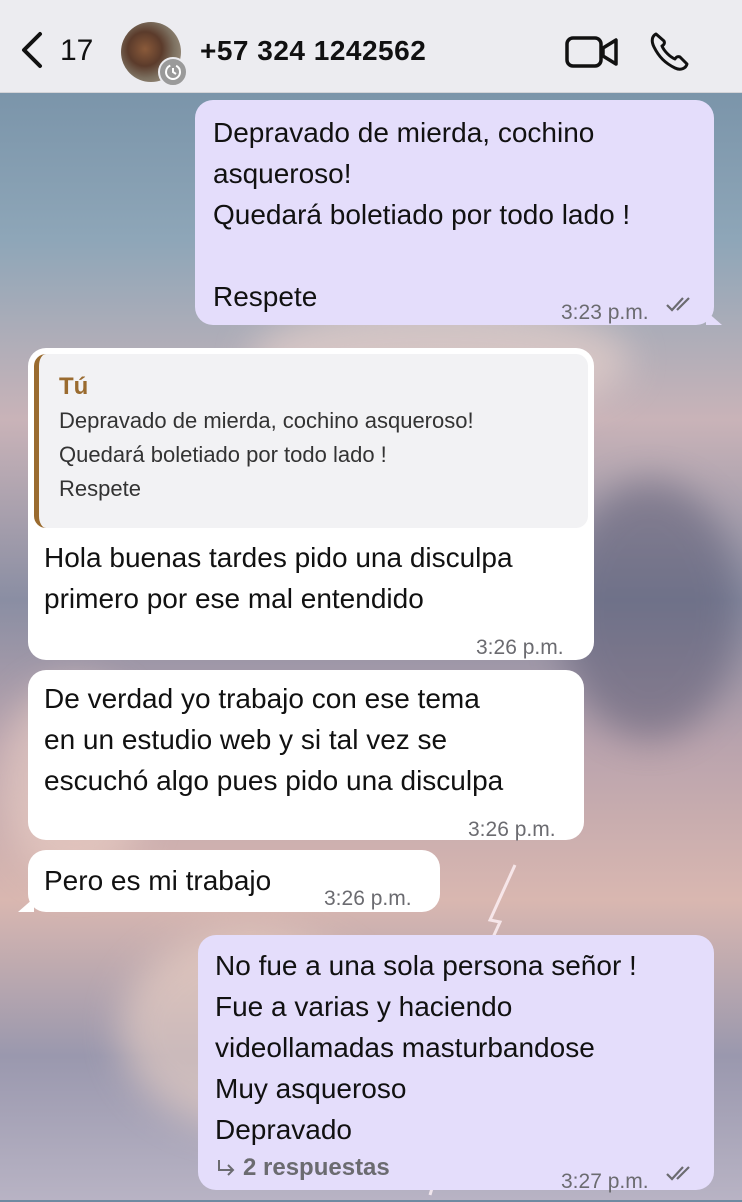 This screenshot has width=742, height=1202. Describe the element at coordinates (226, 1167) in the screenshot. I see `reply-arrow-icon` at that location.